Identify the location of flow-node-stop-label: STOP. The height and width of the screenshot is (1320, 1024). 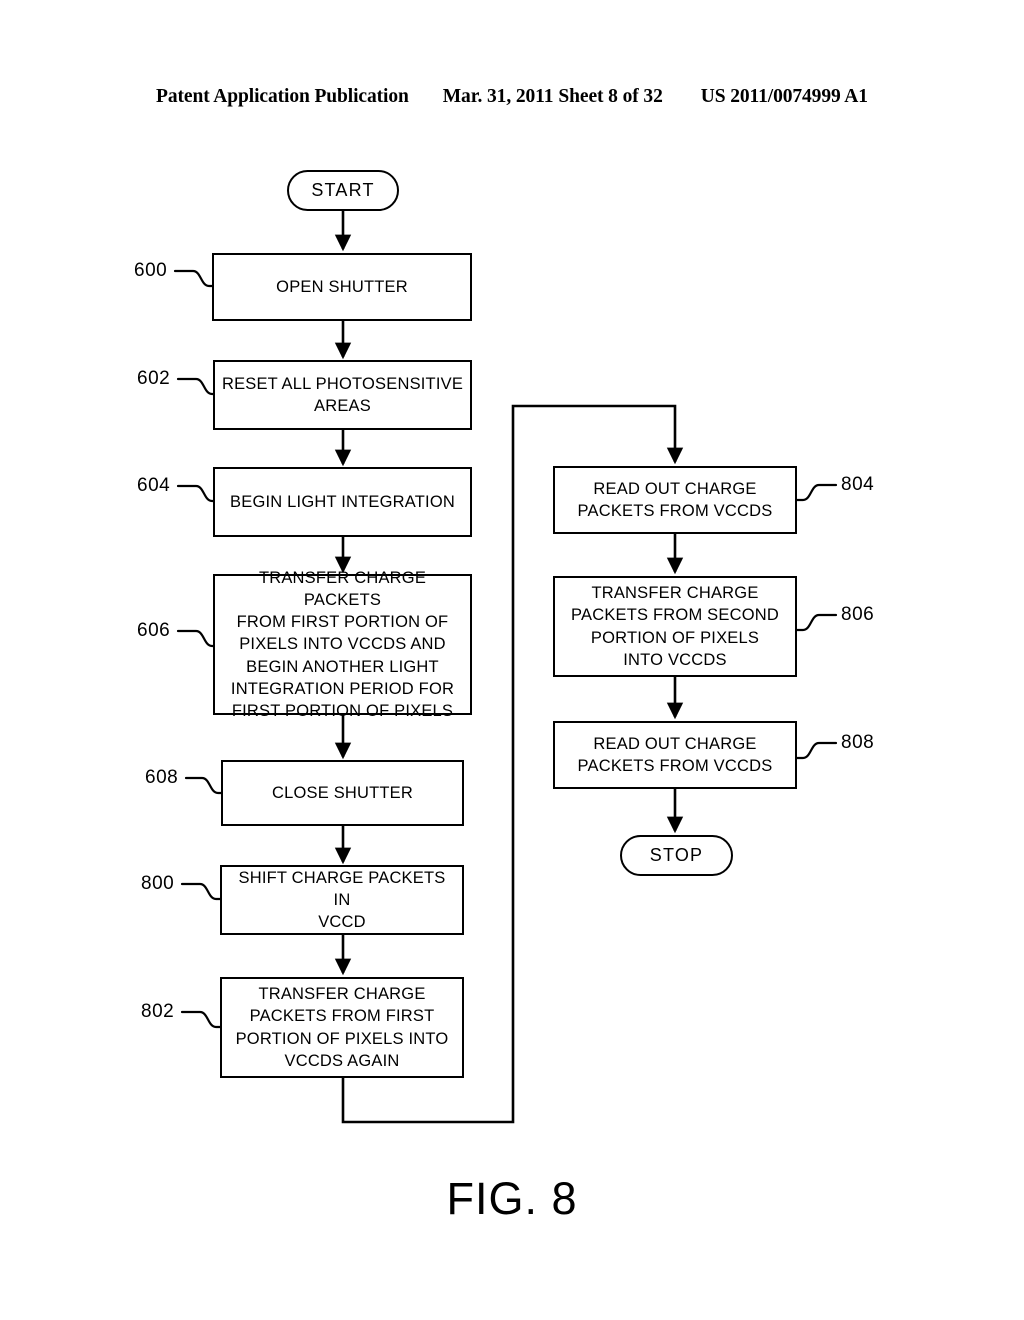
(676, 855).